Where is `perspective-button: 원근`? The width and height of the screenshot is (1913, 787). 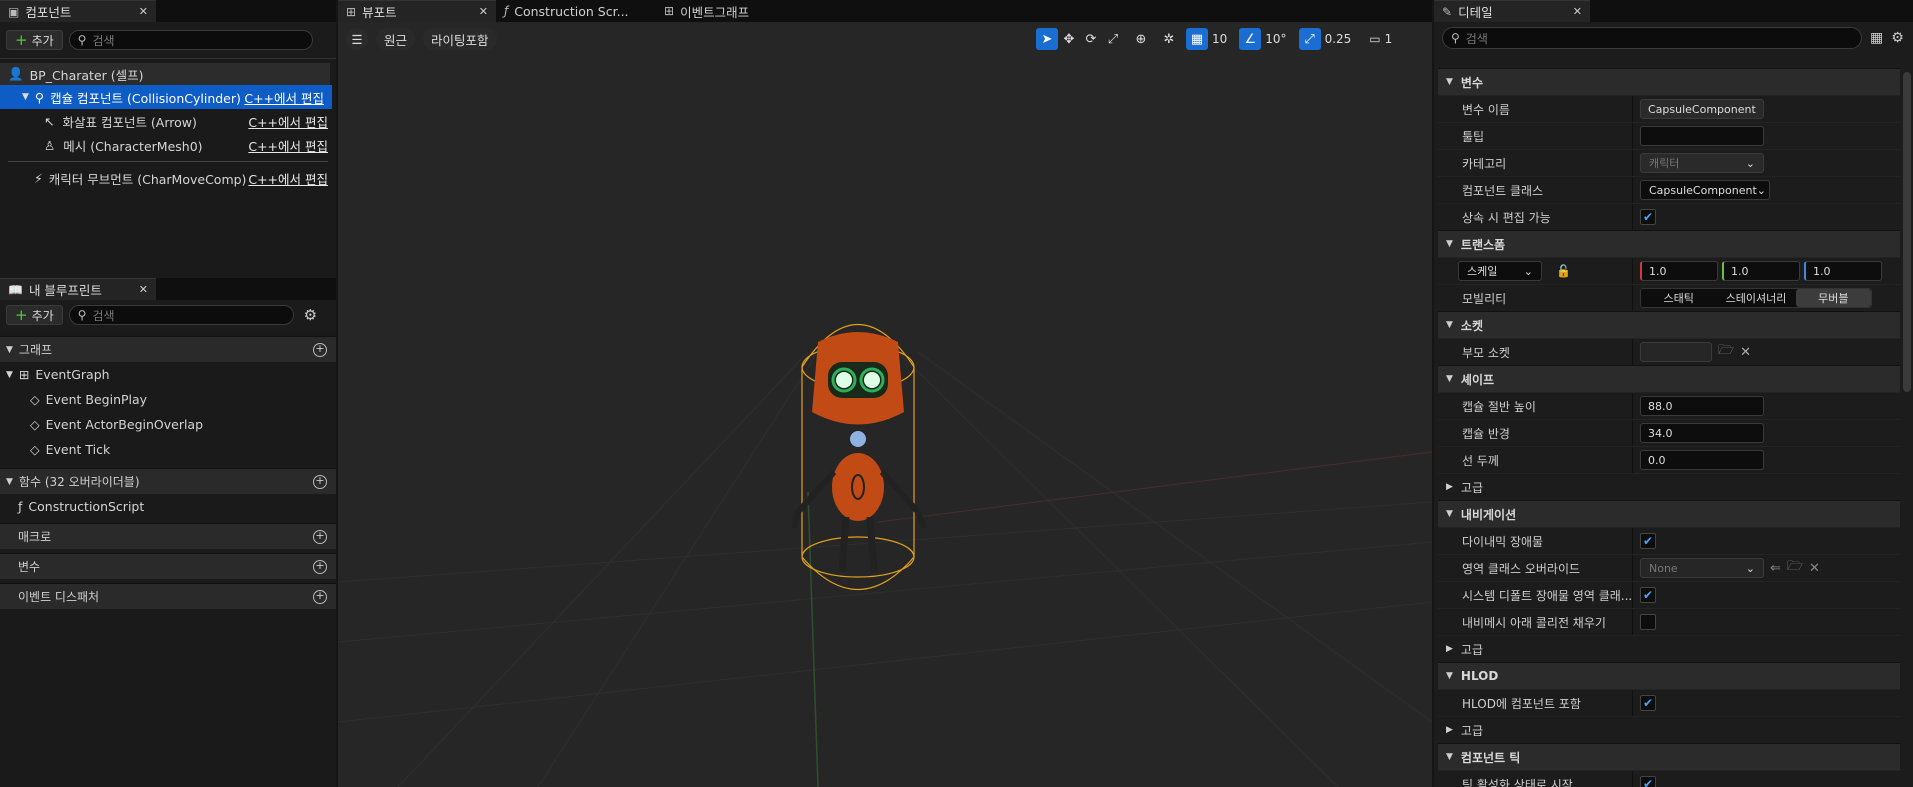
perspective-button: 원근 is located at coordinates (396, 39).